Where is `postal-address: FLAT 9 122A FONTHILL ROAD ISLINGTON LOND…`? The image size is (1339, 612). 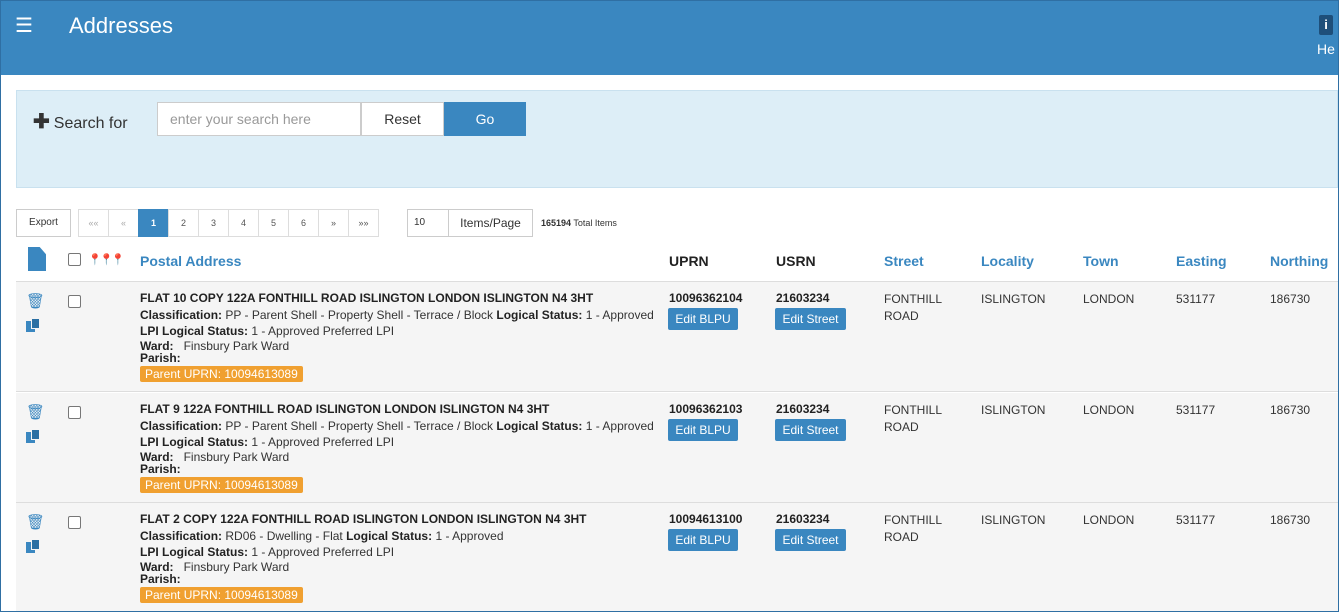
postal-address: FLAT 9 122A FONTHILL ROAD ISLINGTON LOND… is located at coordinates (345, 409).